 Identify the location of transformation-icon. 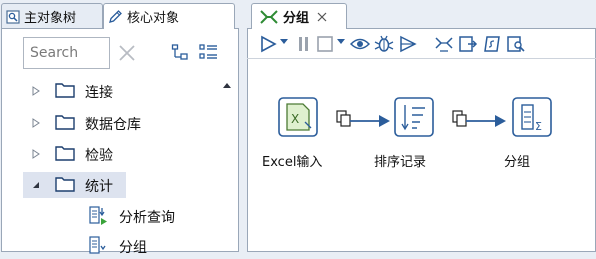
(269, 17).